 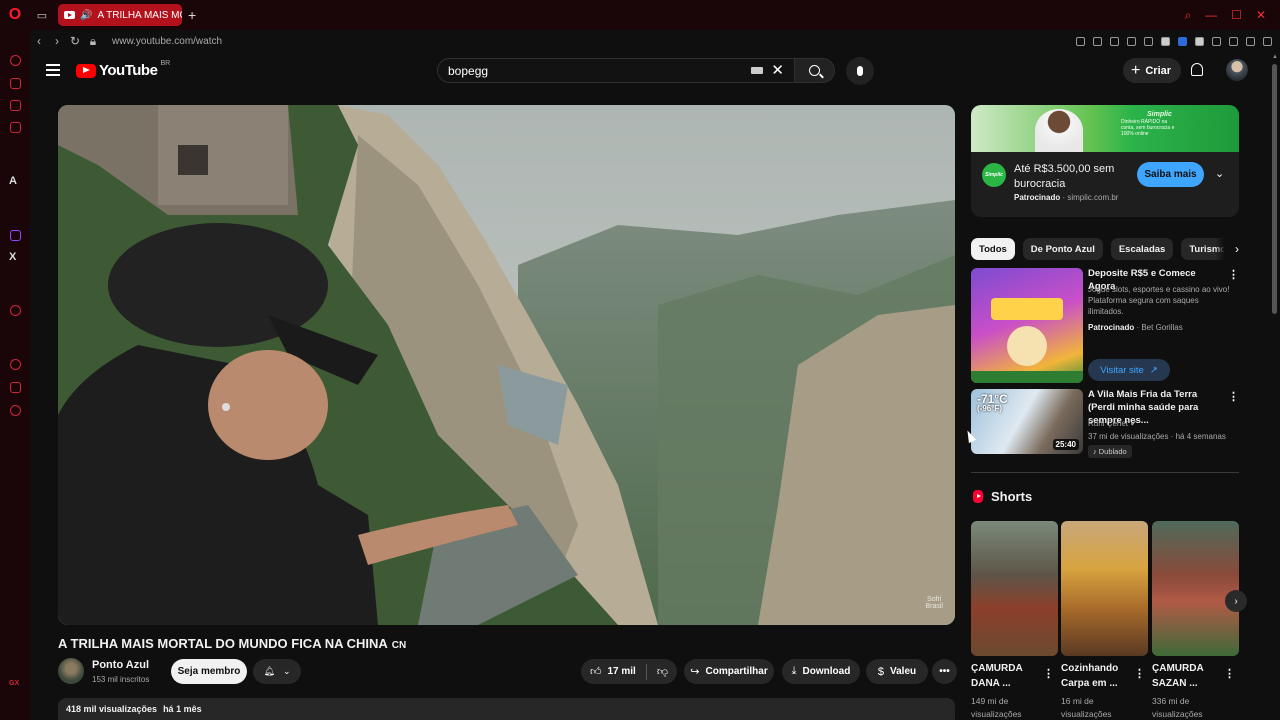 I want to click on speaker-icon: 🔊, so click(x=86, y=15).